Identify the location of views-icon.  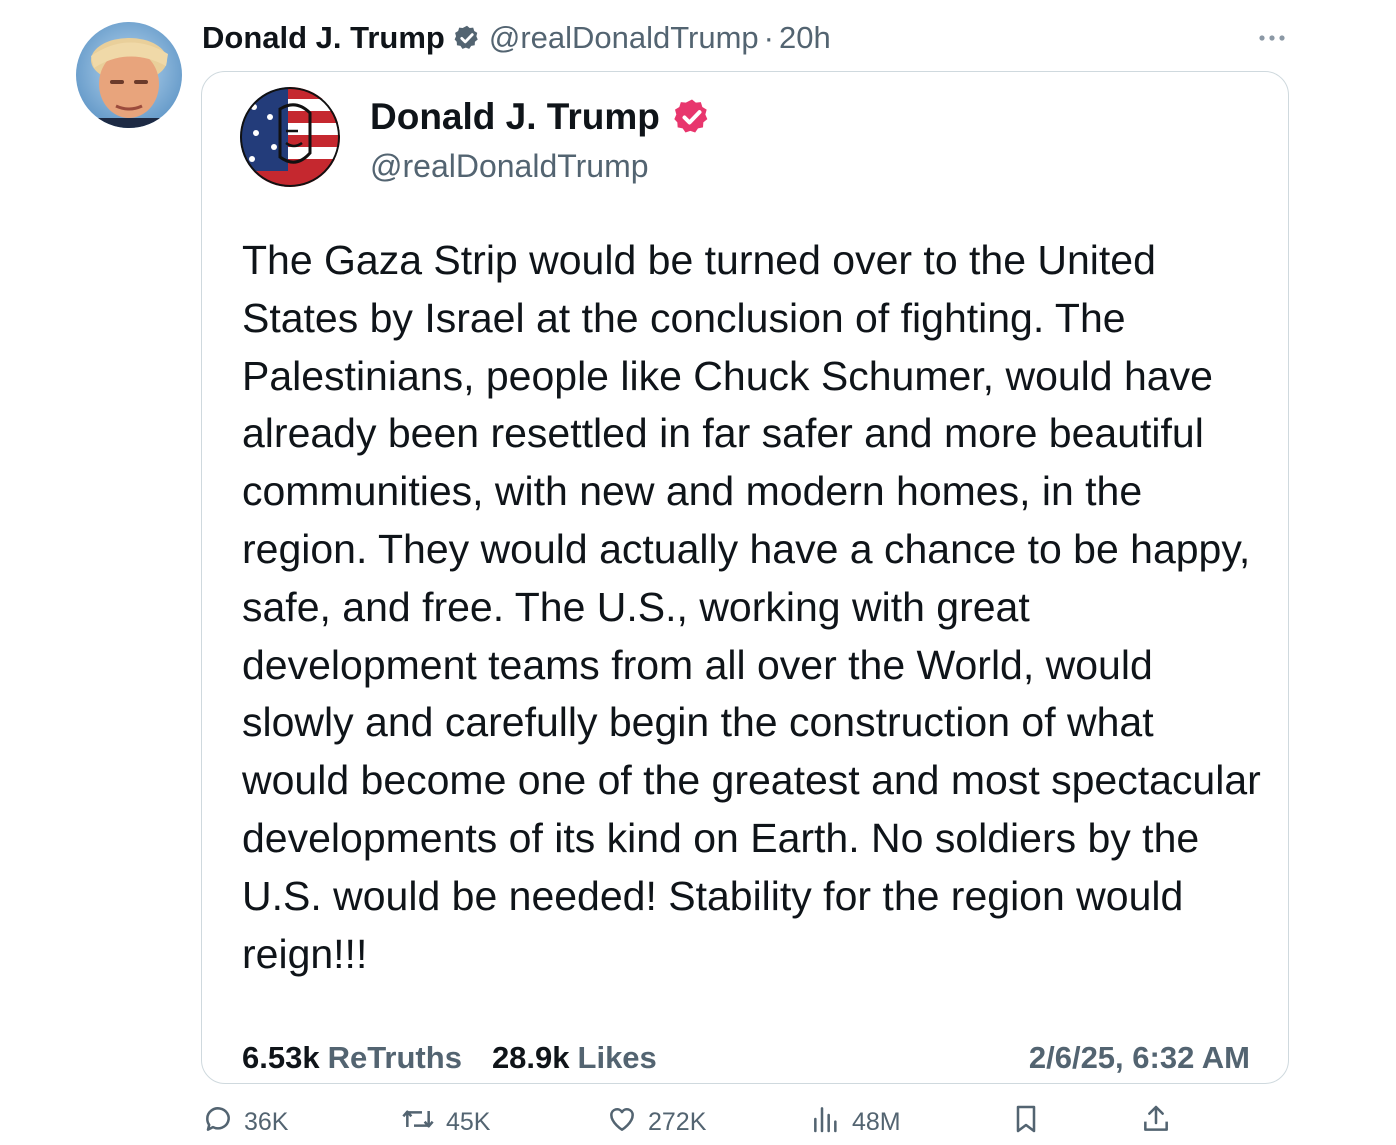
(826, 1122).